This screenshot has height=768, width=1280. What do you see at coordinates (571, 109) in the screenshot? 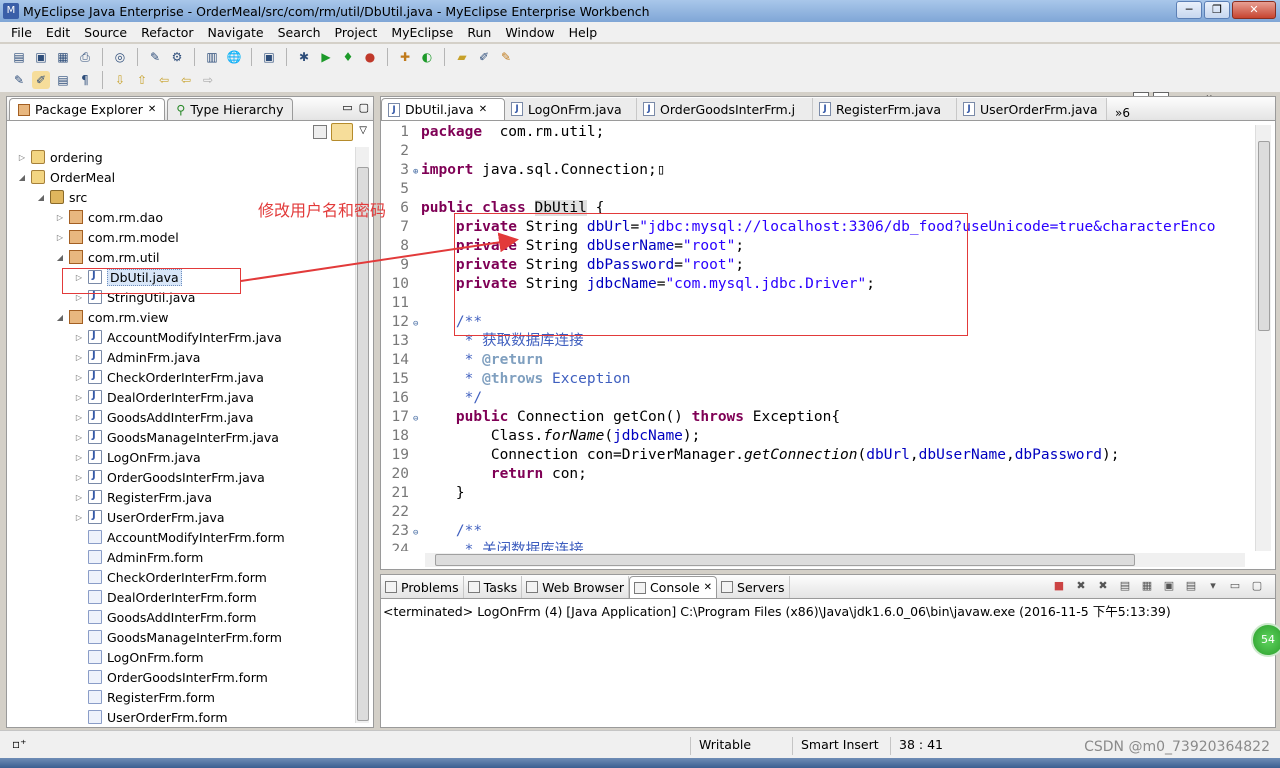
I see `editor-tab: J LogOnFrm.java` at bounding box center [571, 109].